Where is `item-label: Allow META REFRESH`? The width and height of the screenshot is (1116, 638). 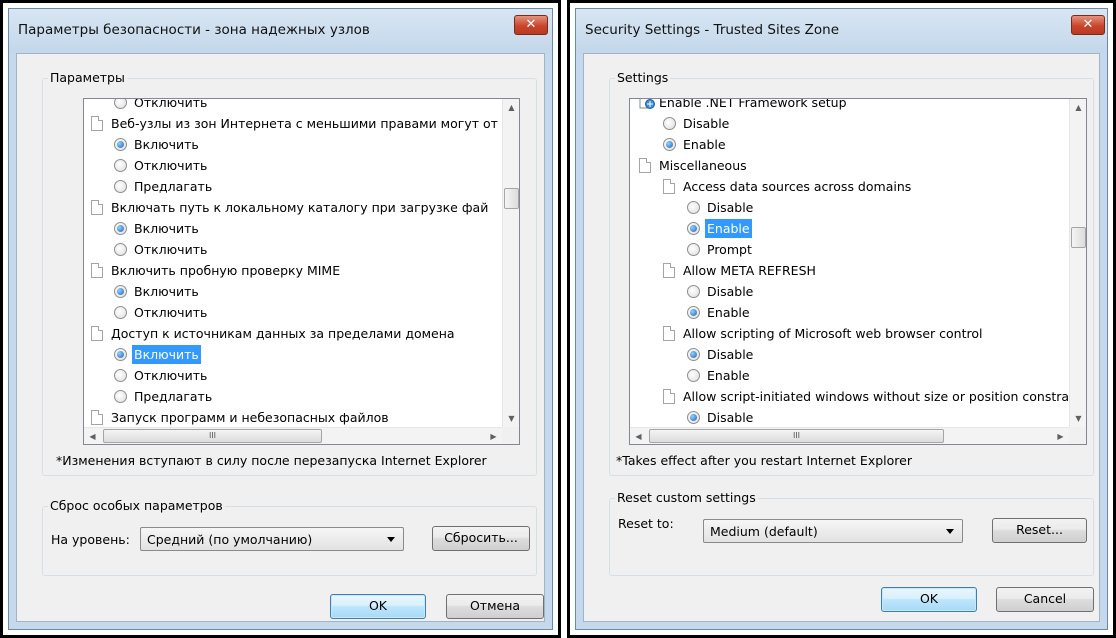 item-label: Allow META REFRESH is located at coordinates (749, 270).